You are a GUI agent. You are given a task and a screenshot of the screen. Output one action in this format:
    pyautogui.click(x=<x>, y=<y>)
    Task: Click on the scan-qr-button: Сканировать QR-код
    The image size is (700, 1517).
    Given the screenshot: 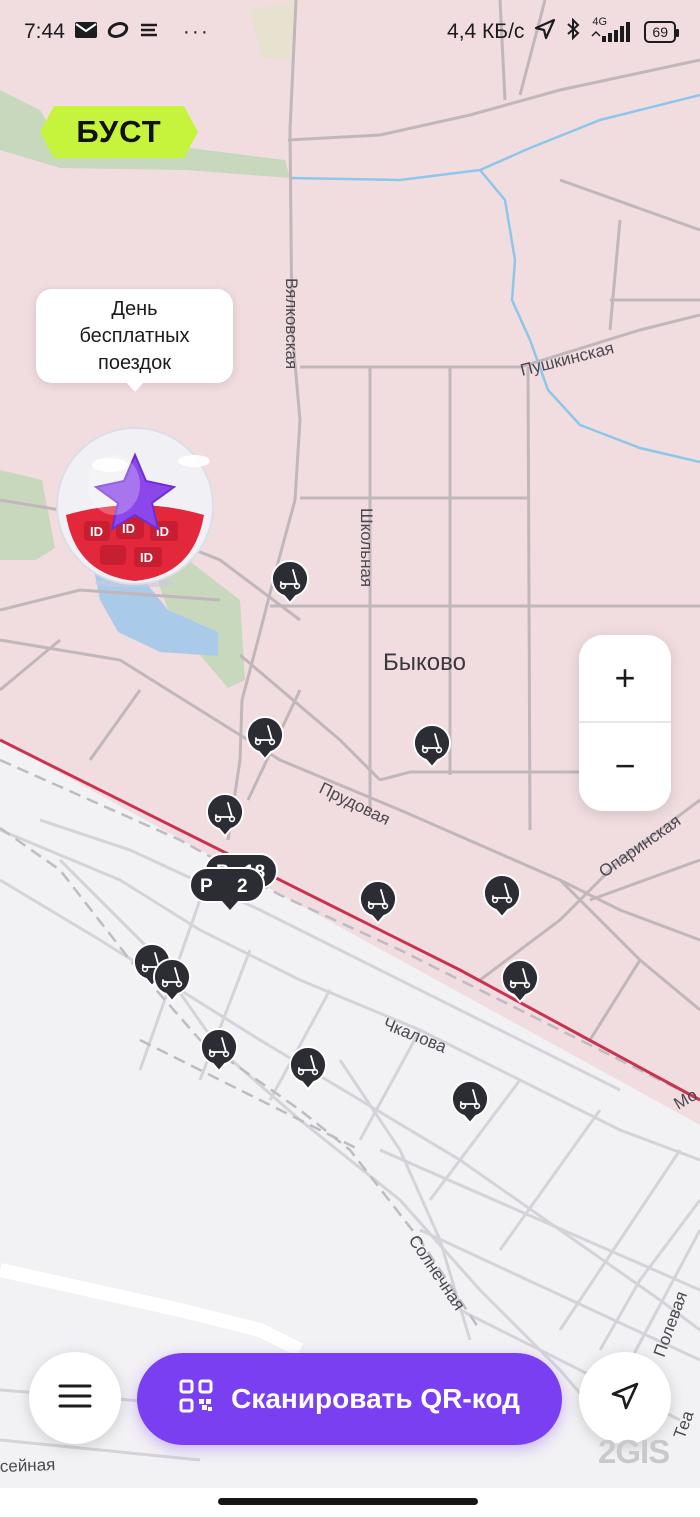 What is the action you would take?
    pyautogui.click(x=349, y=1399)
    